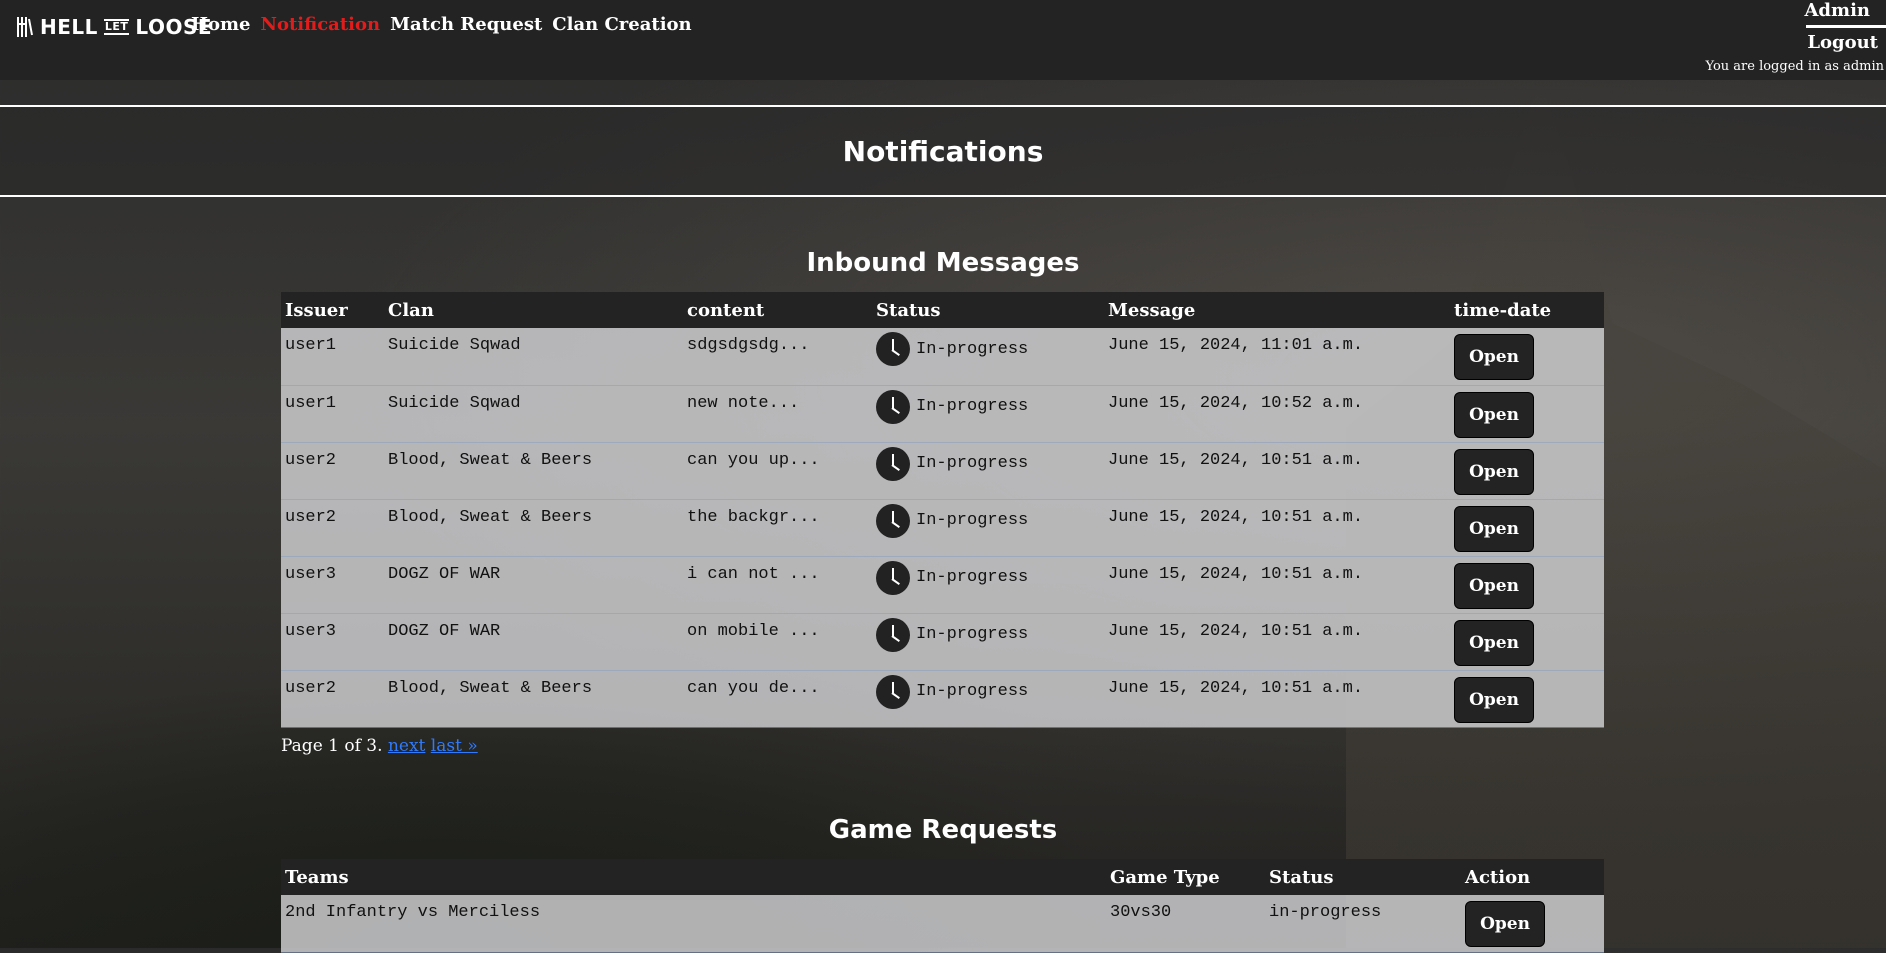 The image size is (1886, 953). I want to click on logo-word-let: LET, so click(117, 27).